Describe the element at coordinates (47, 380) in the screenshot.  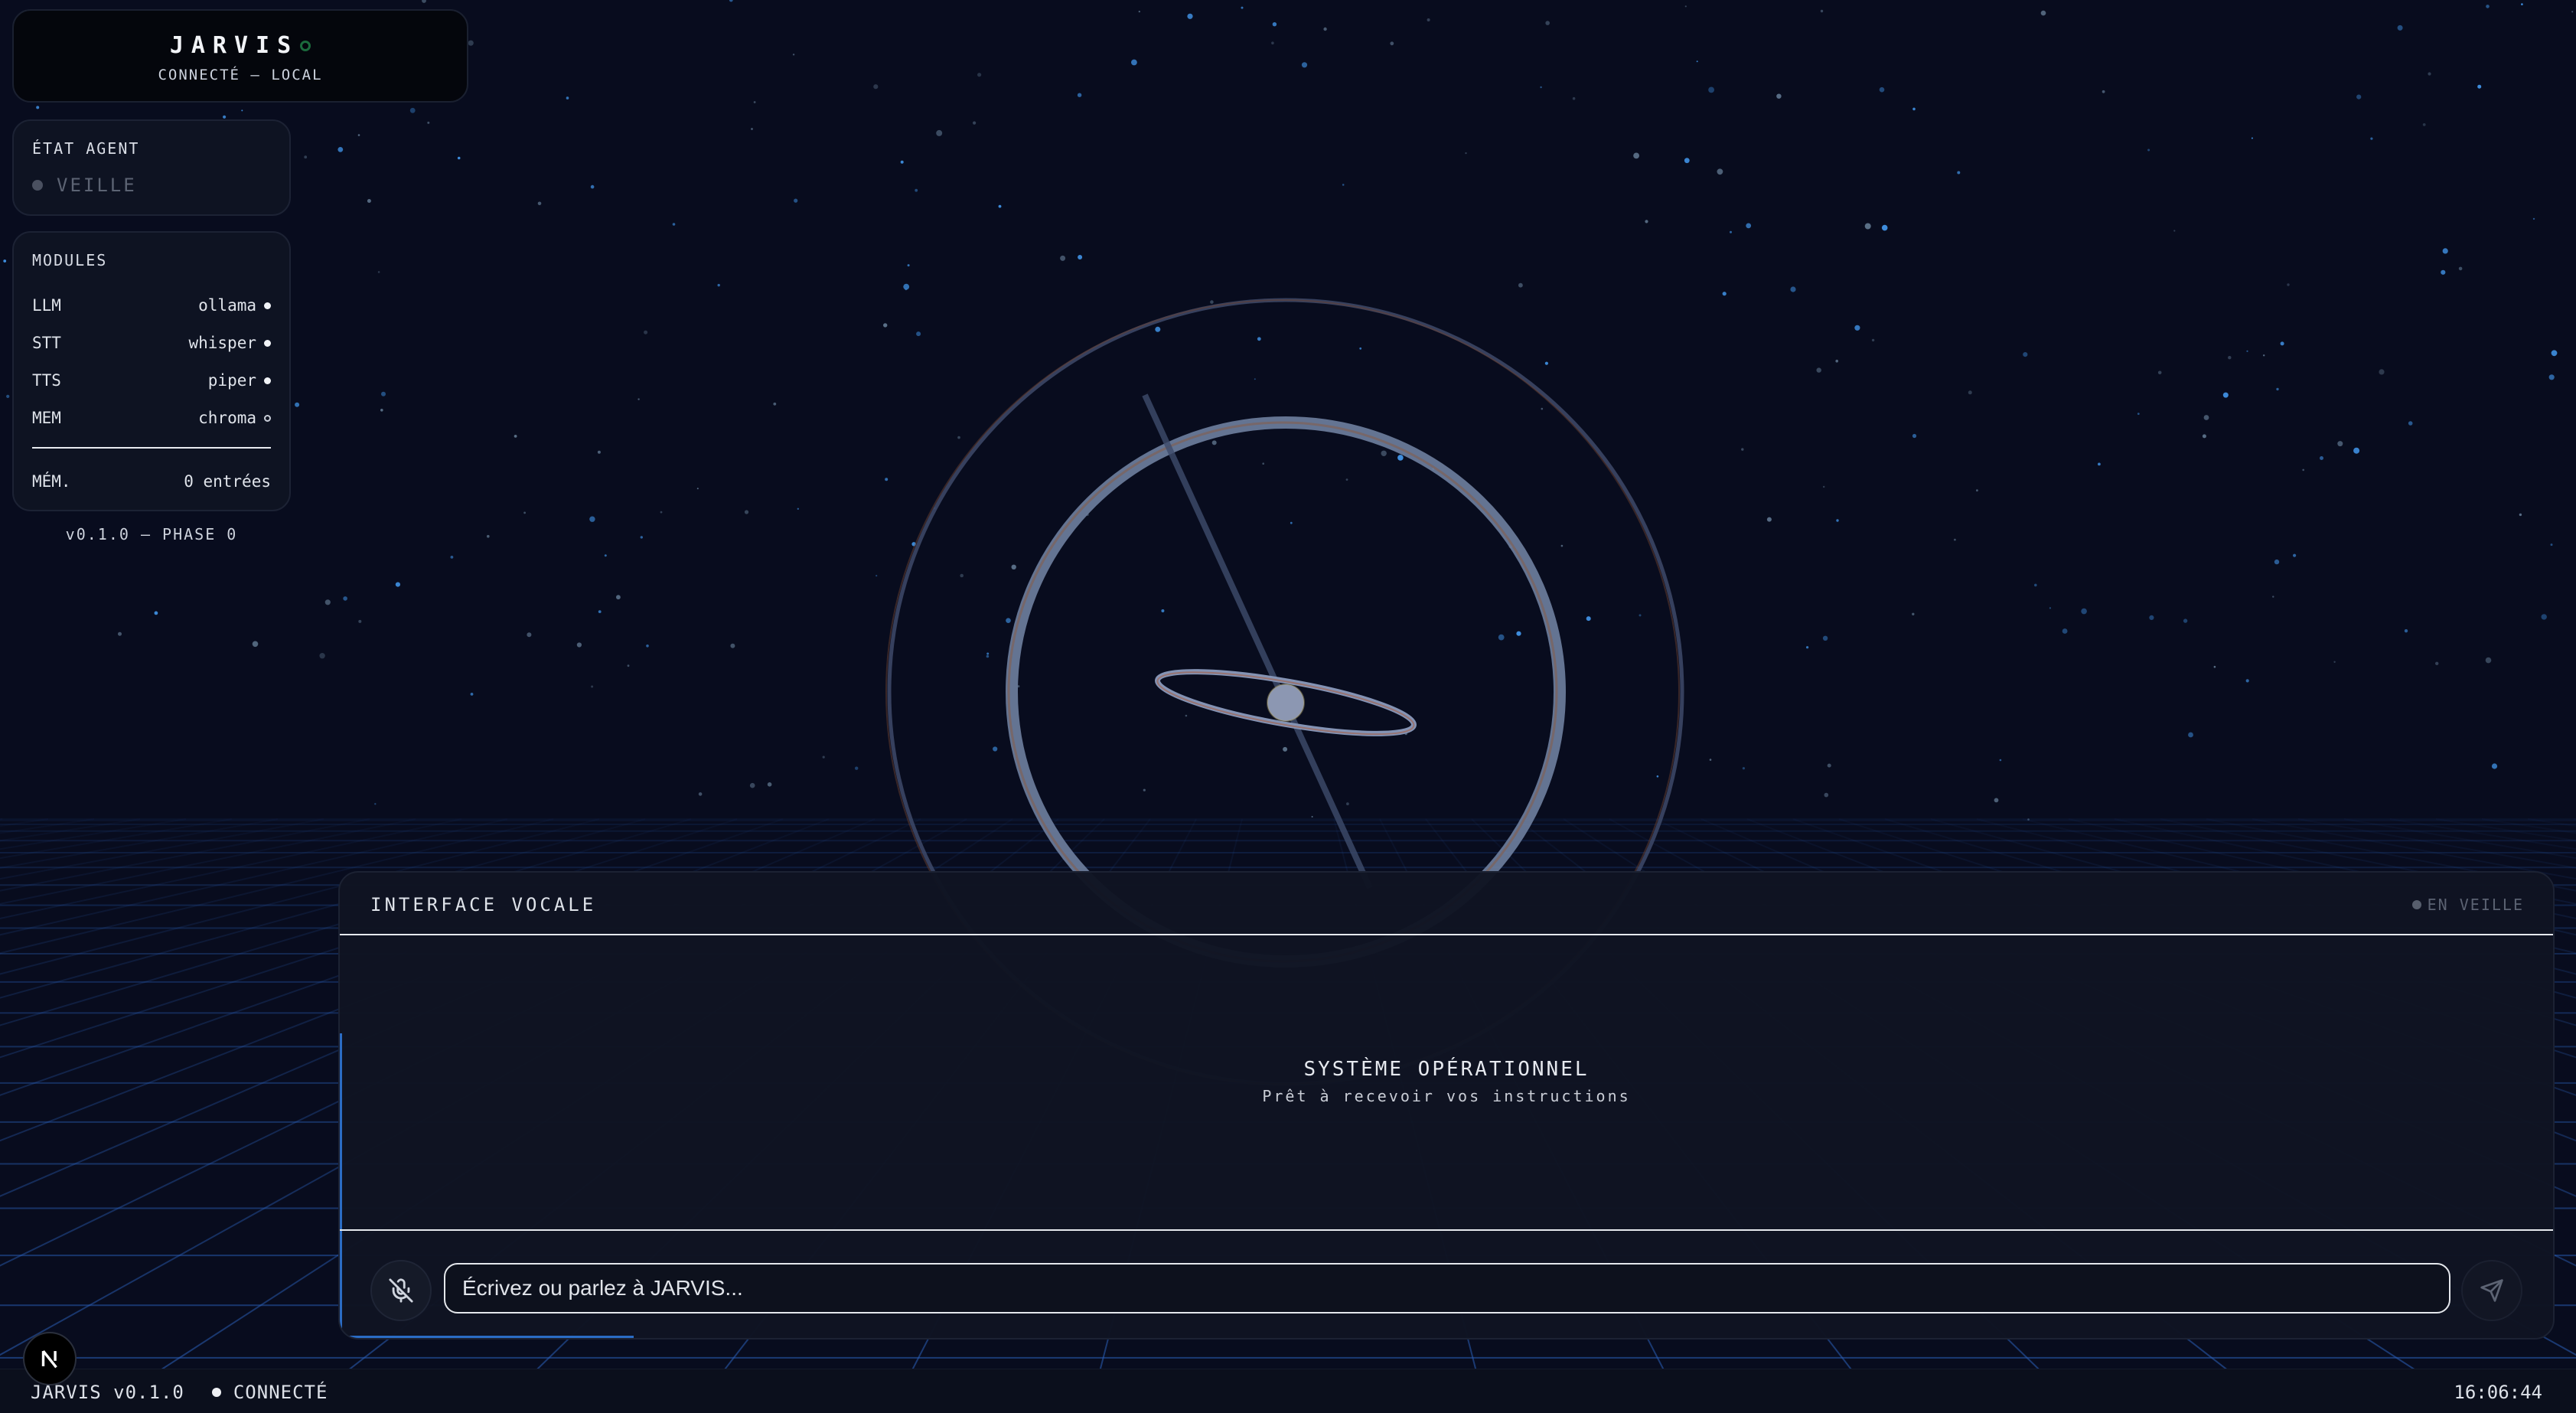
I see `module-key: TTS` at that location.